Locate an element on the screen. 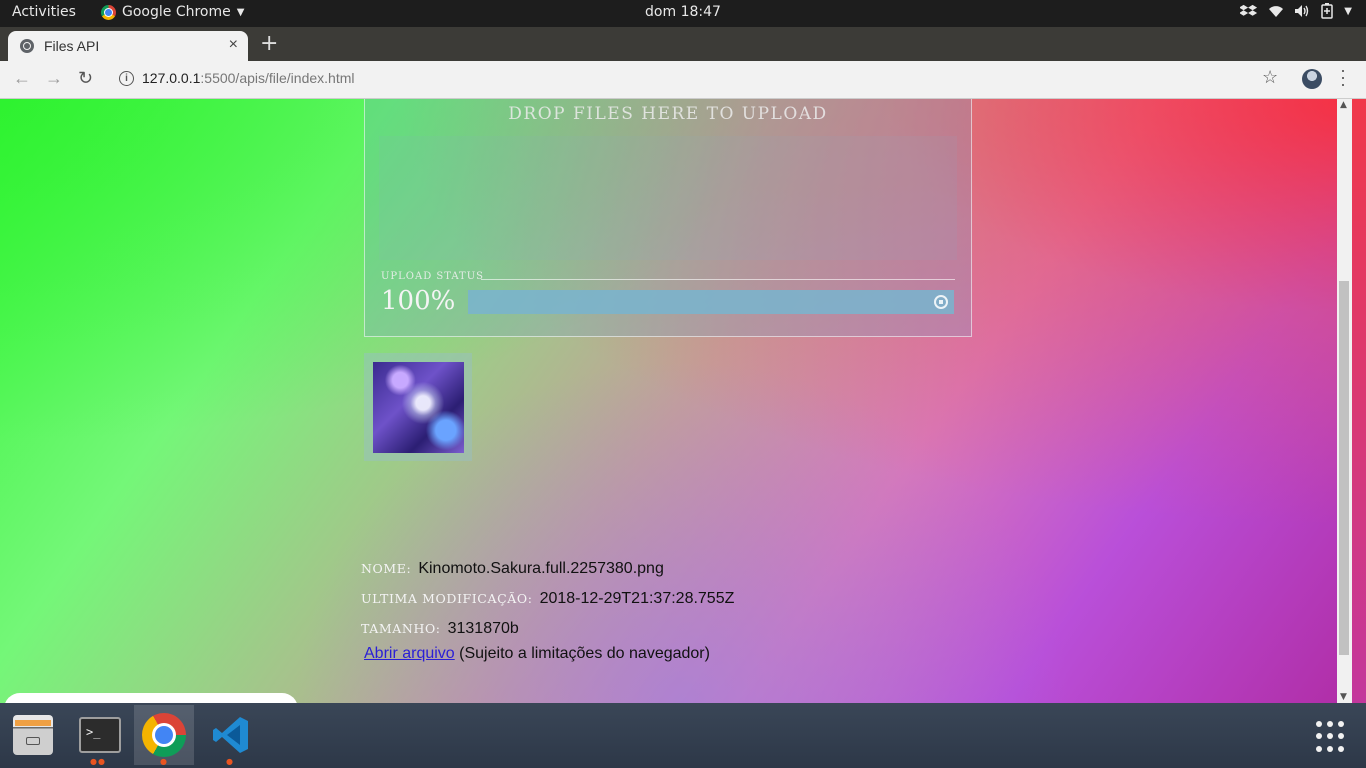 The image size is (1366, 768). vertical-scrollbar: ▲ ▼ is located at coordinates (1344, 401).